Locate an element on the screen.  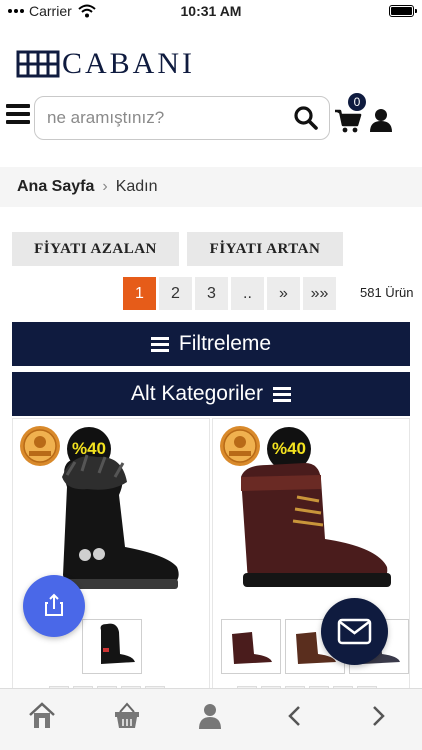
search-icon is located at coordinates (306, 118).